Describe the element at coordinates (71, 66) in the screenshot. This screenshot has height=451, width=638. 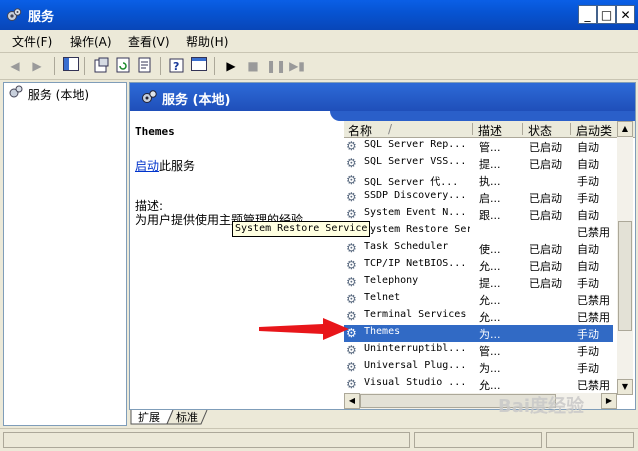
I see `show-hide-tree-icon` at that location.